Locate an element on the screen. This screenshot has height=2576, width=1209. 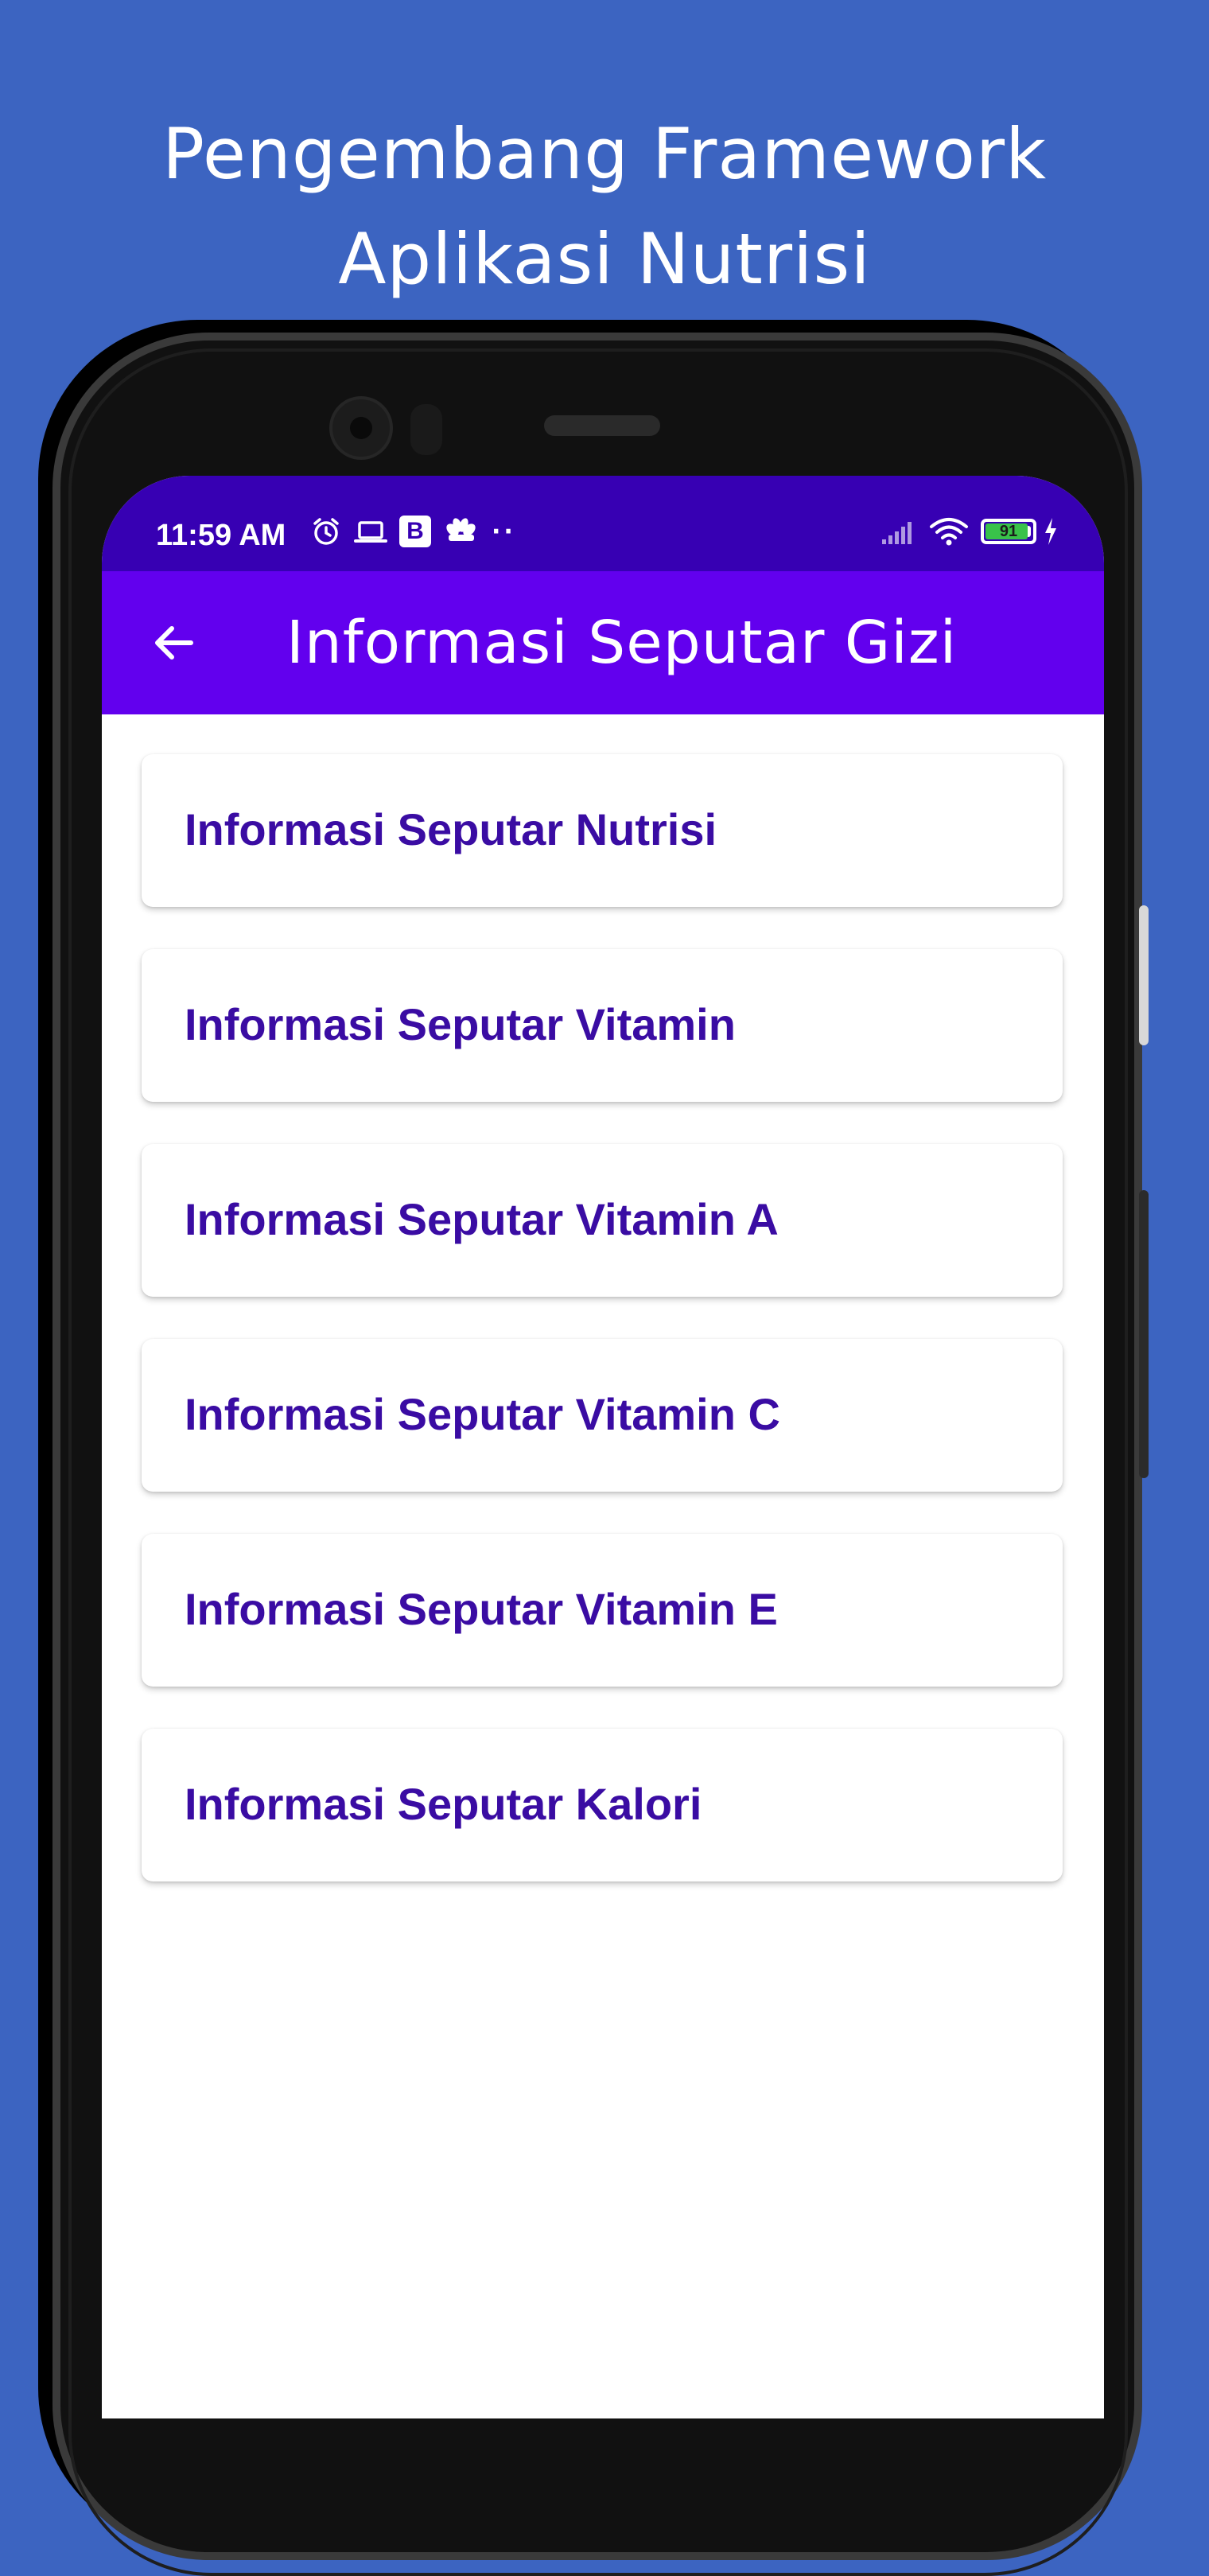
menu-item-nutrisi: Informasi Seputar Nutrisi is located at coordinates (603, 831).